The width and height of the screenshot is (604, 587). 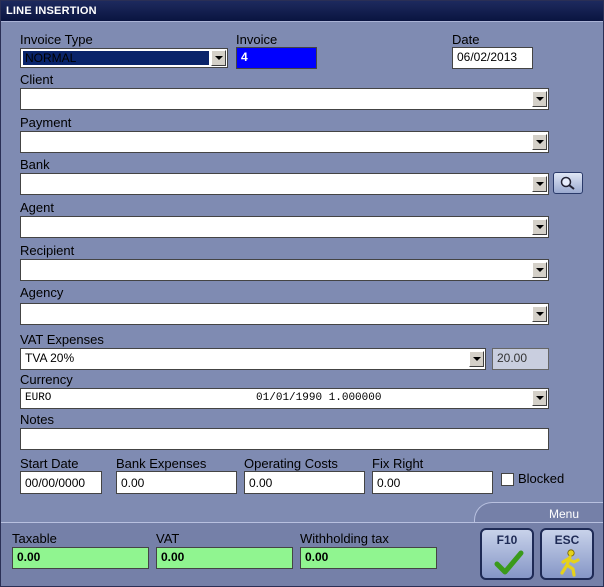 I want to click on bank-expenses-value: 0.00, so click(x=133, y=483).